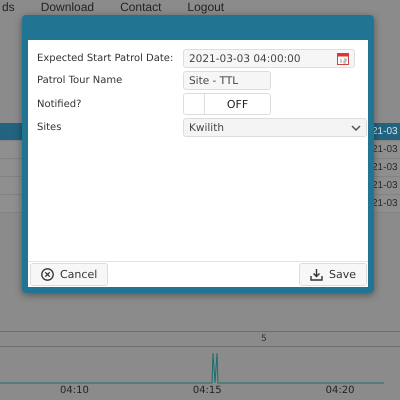 Image resolution: width=400 pixels, height=400 pixels. Describe the element at coordinates (332, 274) in the screenshot. I see `save-button: Save` at that location.